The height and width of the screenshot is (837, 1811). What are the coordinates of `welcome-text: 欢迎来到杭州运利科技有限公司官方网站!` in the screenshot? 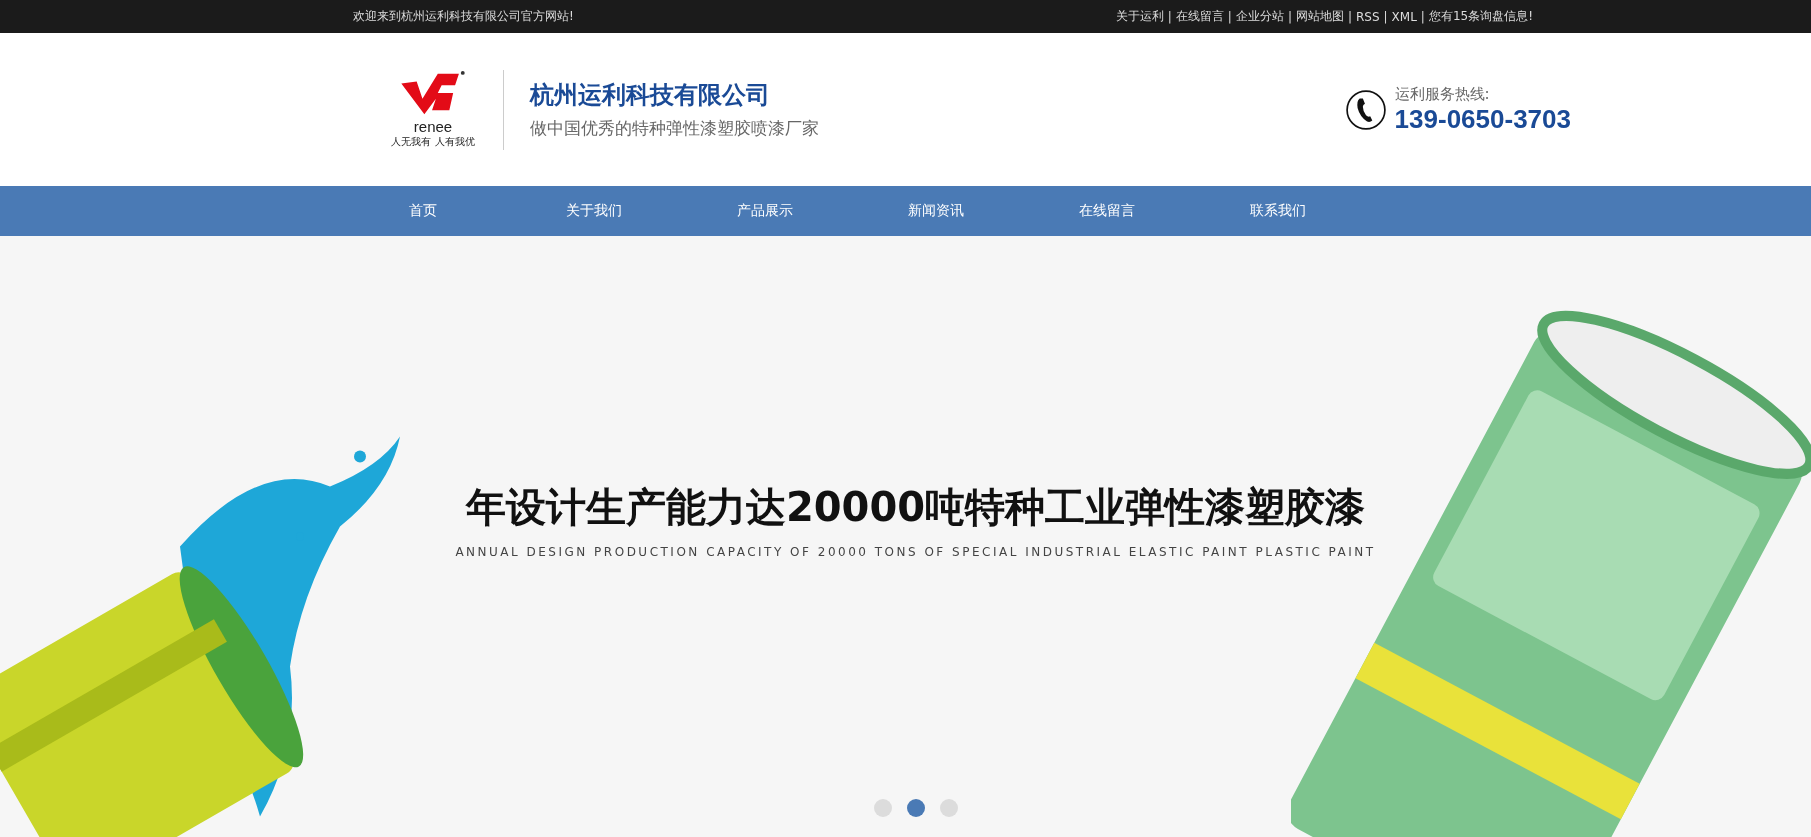 It's located at (463, 16).